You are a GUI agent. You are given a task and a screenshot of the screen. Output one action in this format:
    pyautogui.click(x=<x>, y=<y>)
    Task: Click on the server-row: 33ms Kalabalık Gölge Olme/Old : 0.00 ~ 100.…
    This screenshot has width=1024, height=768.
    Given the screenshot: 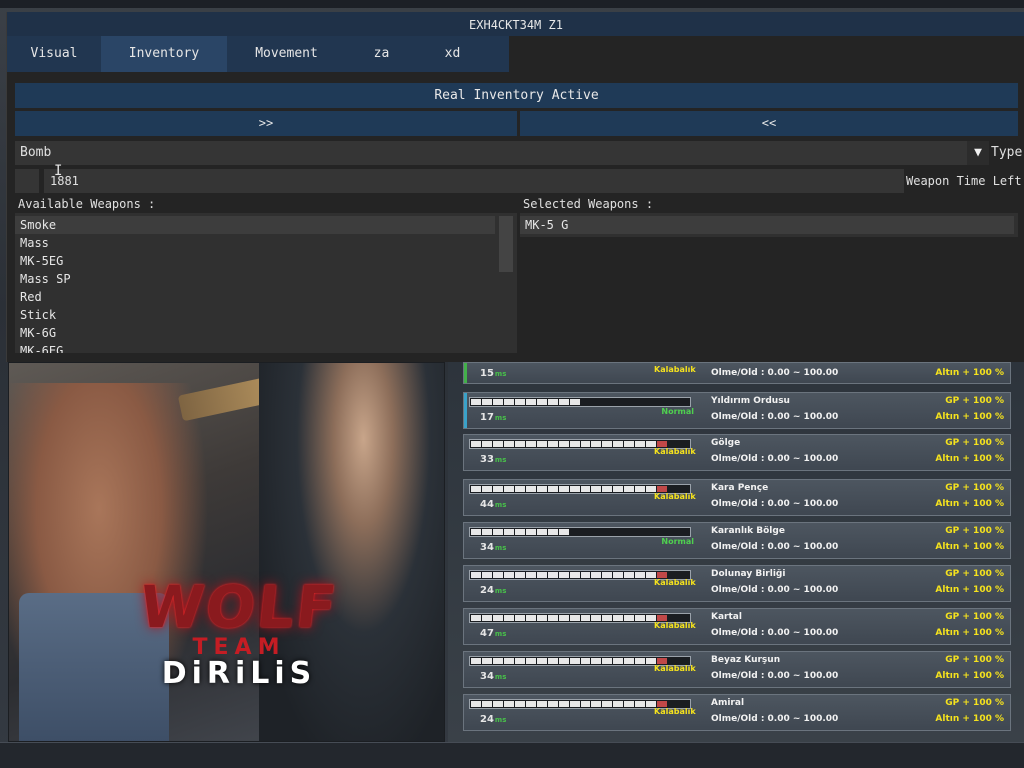 What is the action you would take?
    pyautogui.click(x=737, y=452)
    